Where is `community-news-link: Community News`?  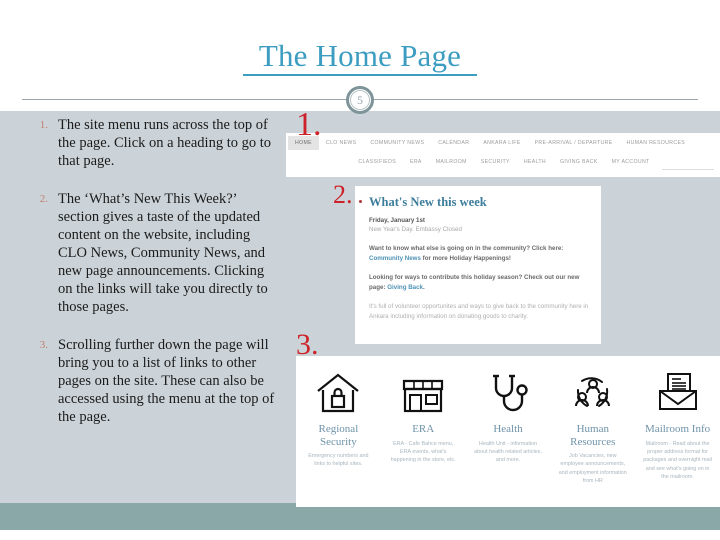
community-news-link: Community News is located at coordinates (395, 258).